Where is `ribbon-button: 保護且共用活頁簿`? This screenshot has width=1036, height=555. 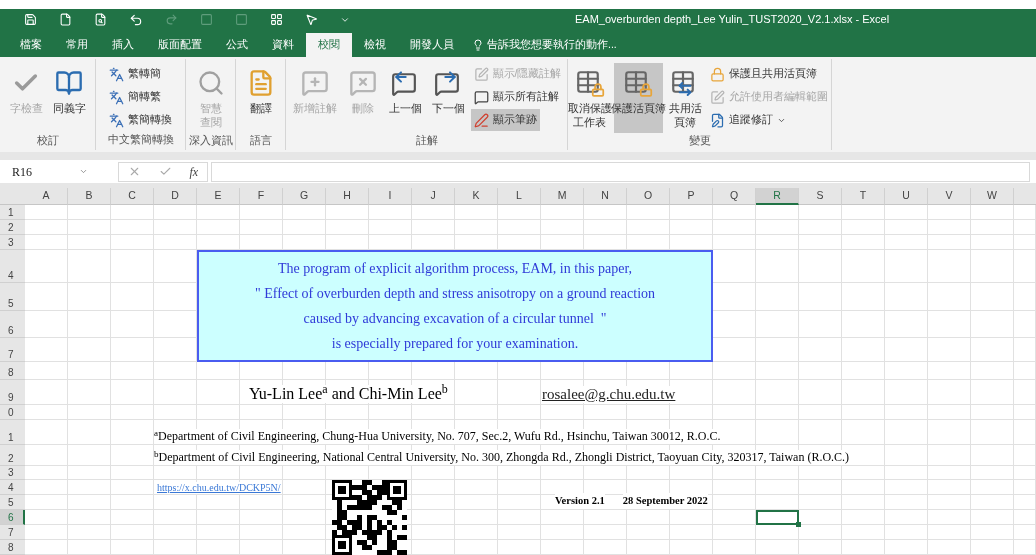 ribbon-button: 保護且共用活頁簿 is located at coordinates (763, 74).